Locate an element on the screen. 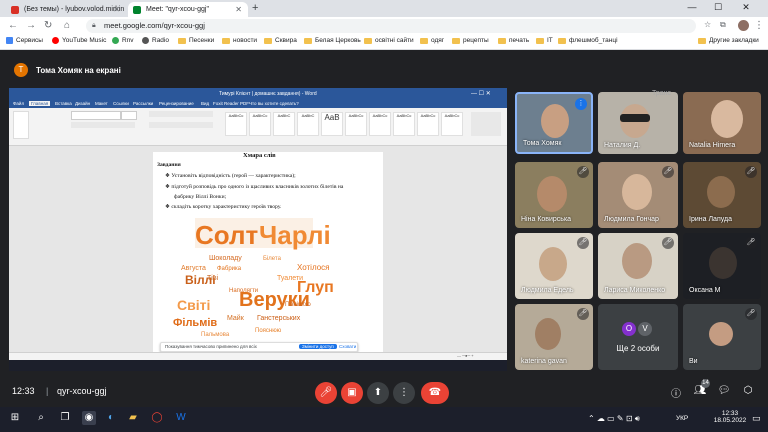 This screenshot has width=768, height=432. reload-icon: ↻ is located at coordinates (48, 25).